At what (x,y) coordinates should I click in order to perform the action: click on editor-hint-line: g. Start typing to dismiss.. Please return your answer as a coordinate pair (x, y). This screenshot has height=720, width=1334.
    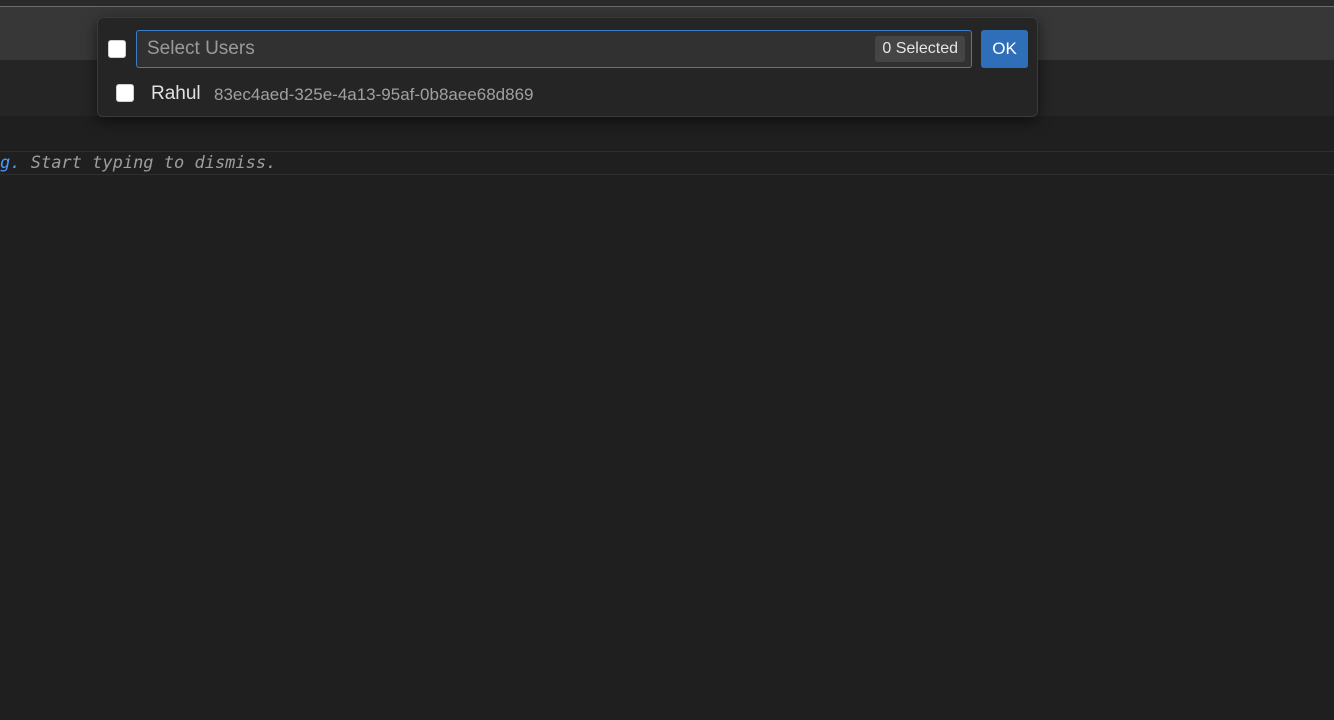
    Looking at the image, I should click on (667, 163).